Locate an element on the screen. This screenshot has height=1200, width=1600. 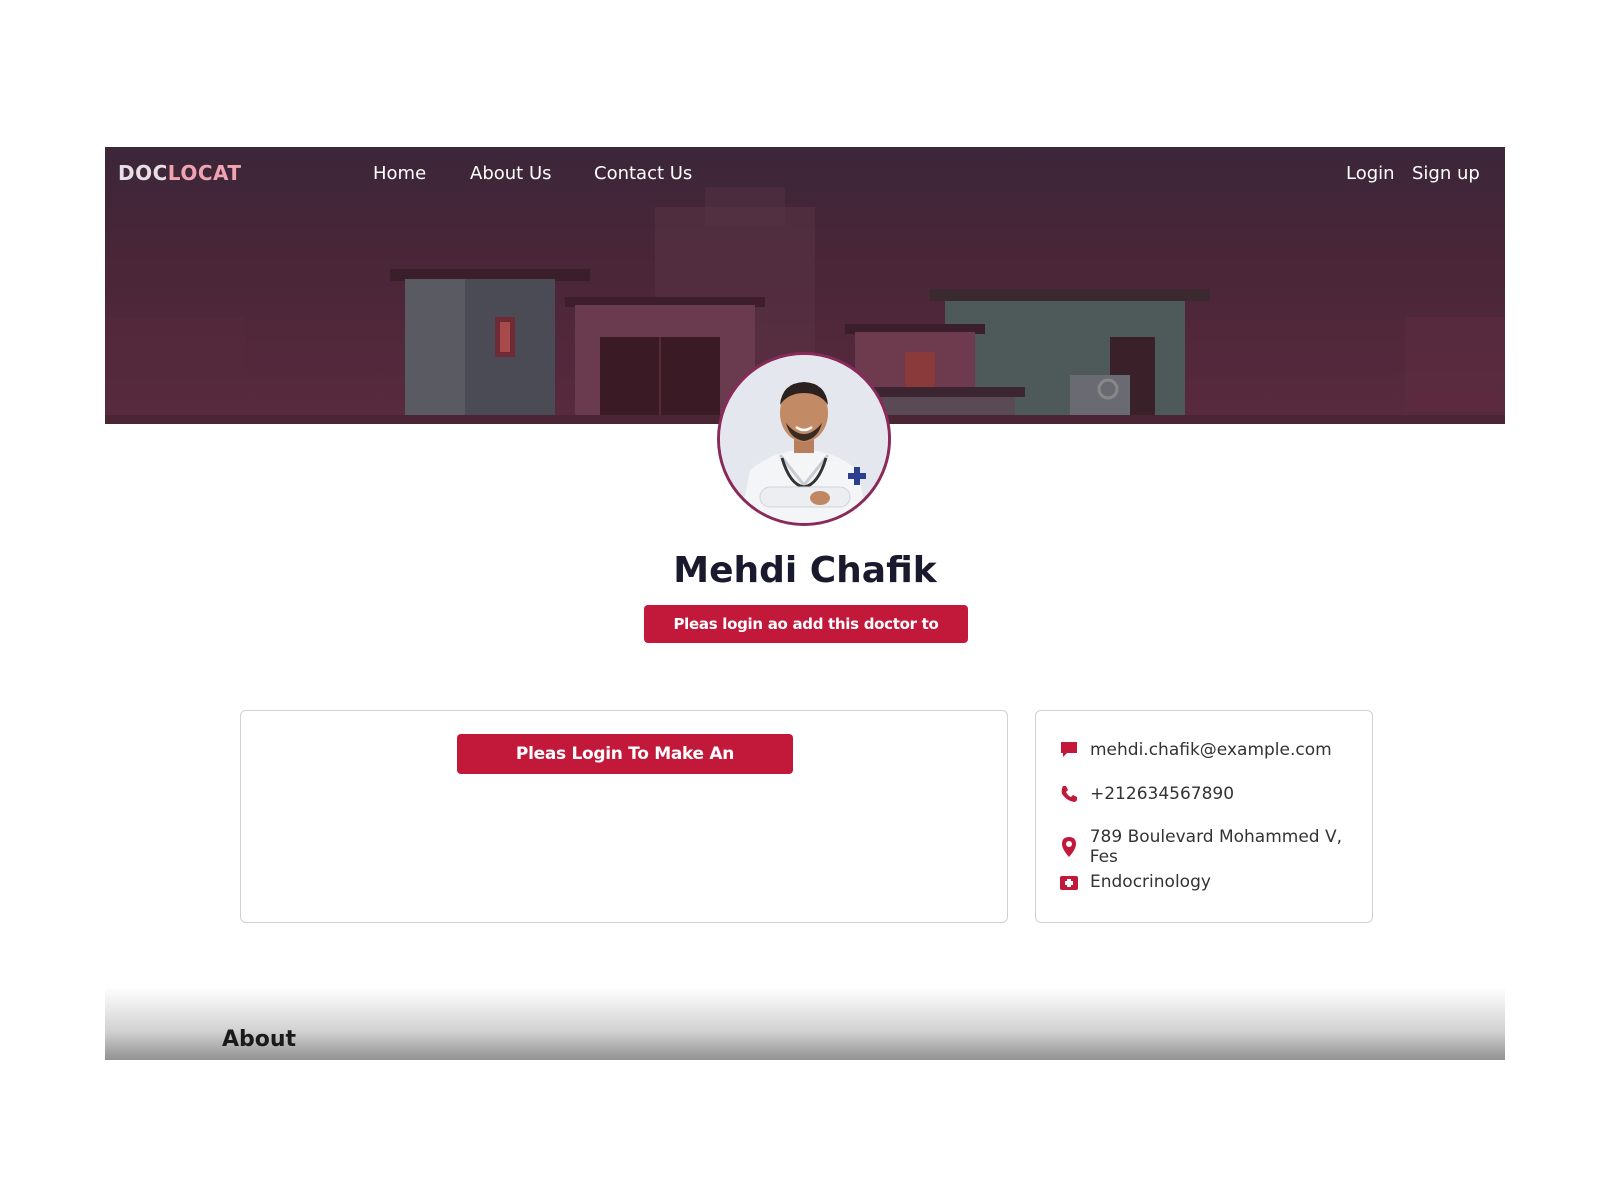
phone-icon is located at coordinates (1069, 794).